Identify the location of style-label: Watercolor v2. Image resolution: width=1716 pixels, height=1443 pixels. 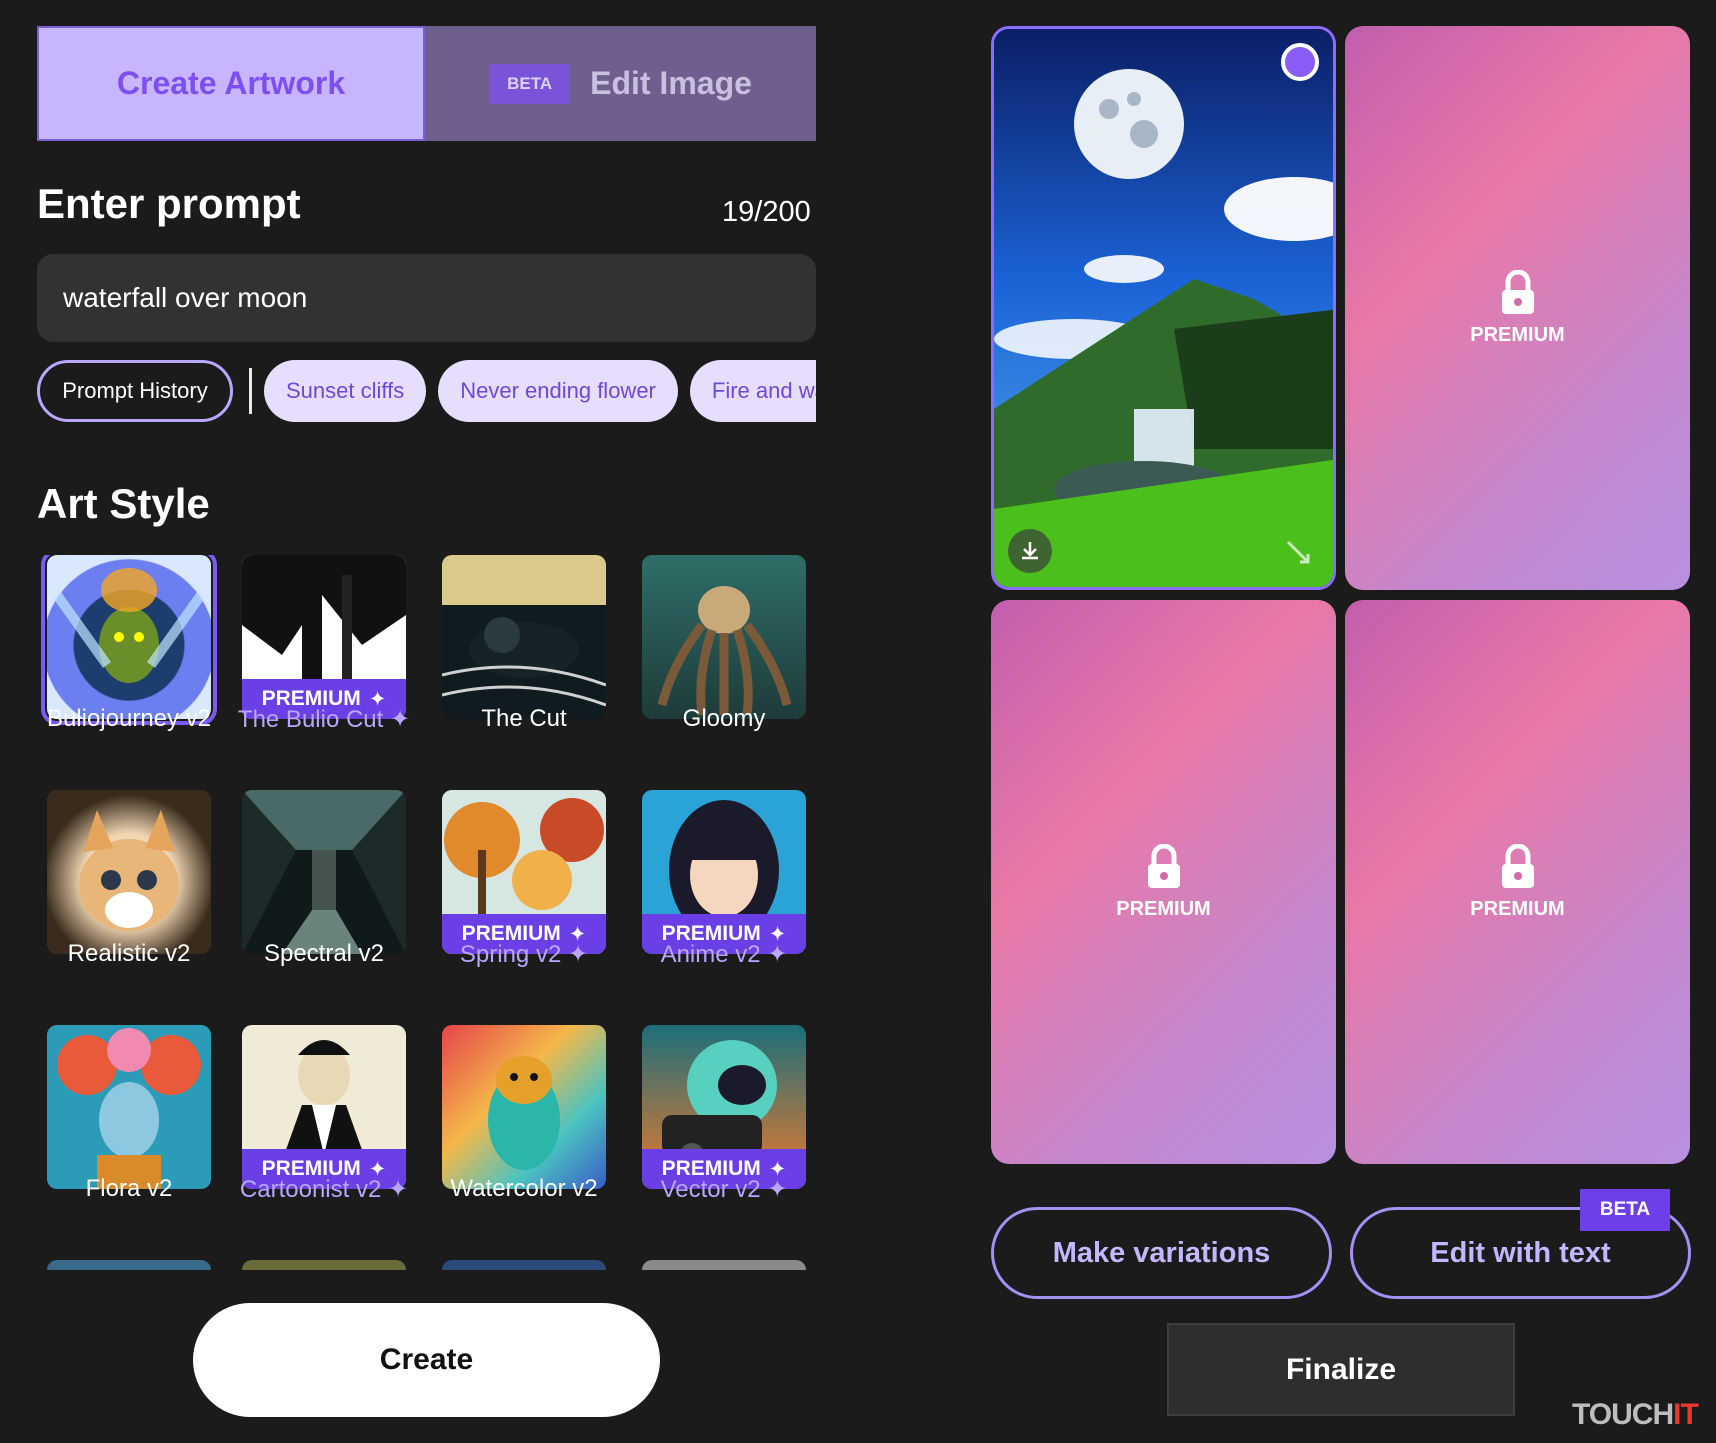
(524, 1188).